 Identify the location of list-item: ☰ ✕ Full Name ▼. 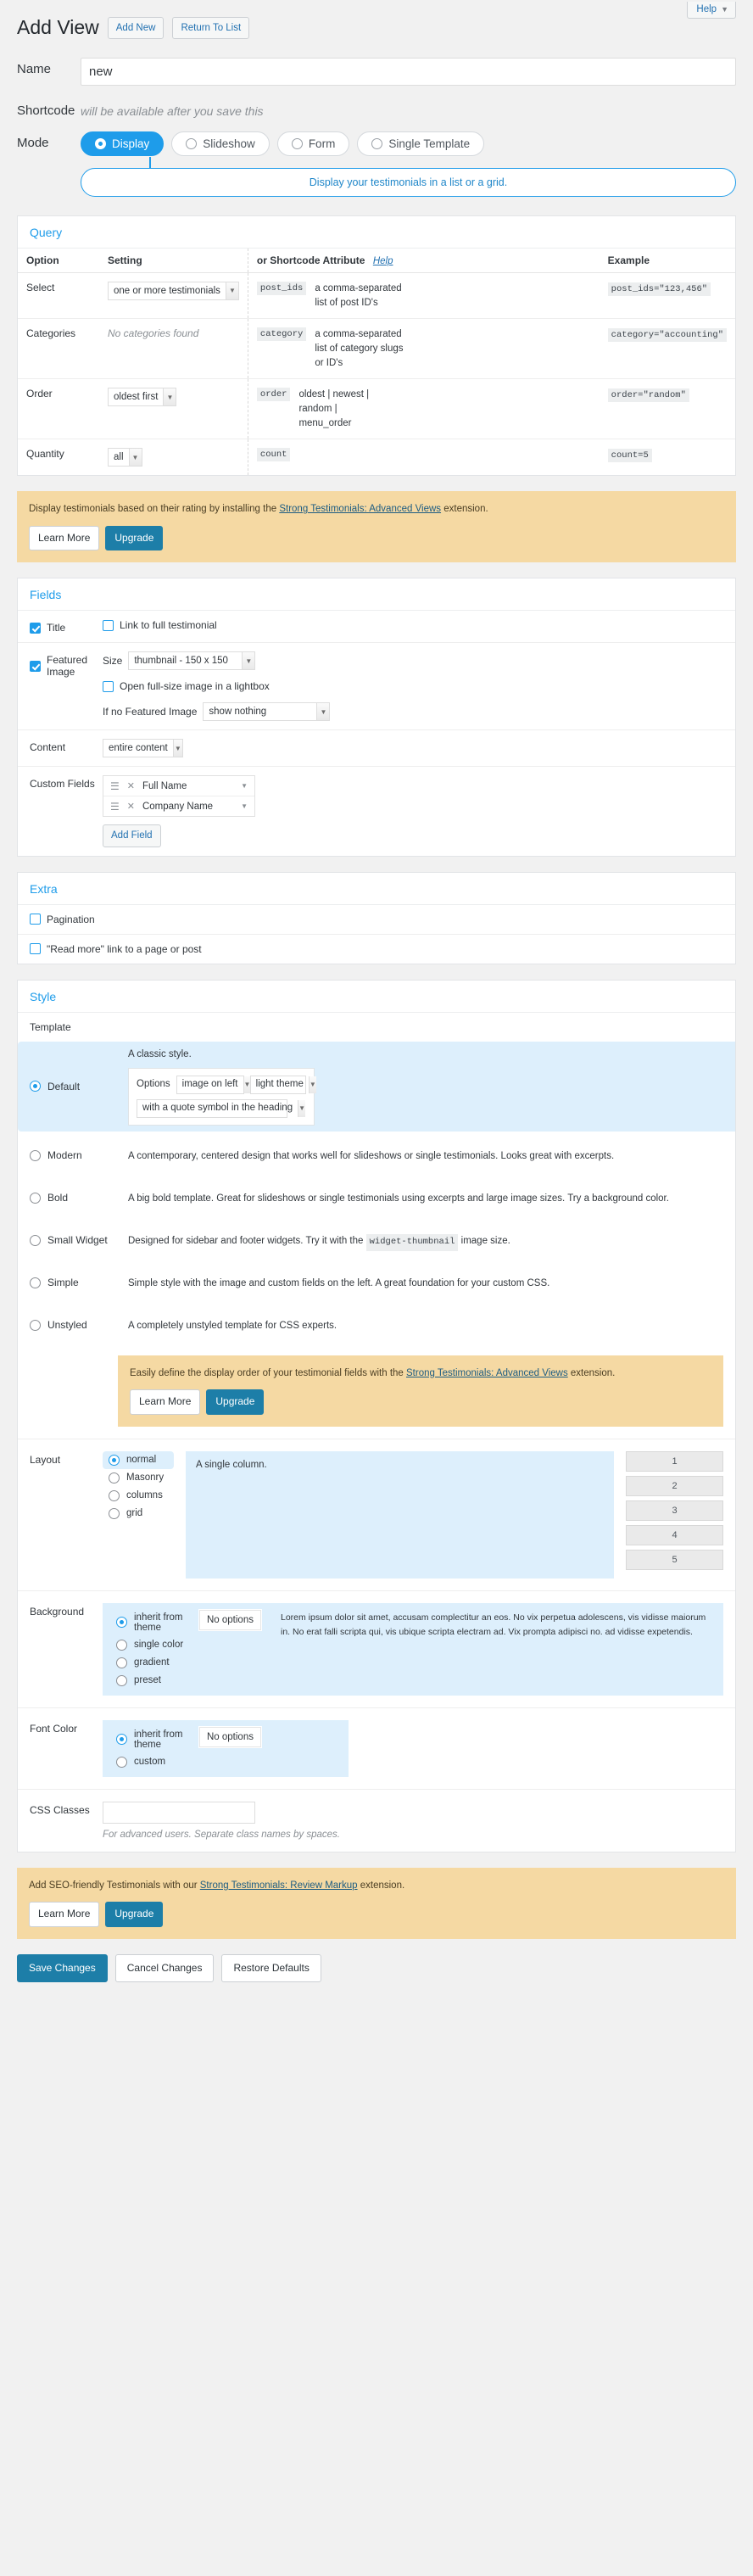
(179, 786).